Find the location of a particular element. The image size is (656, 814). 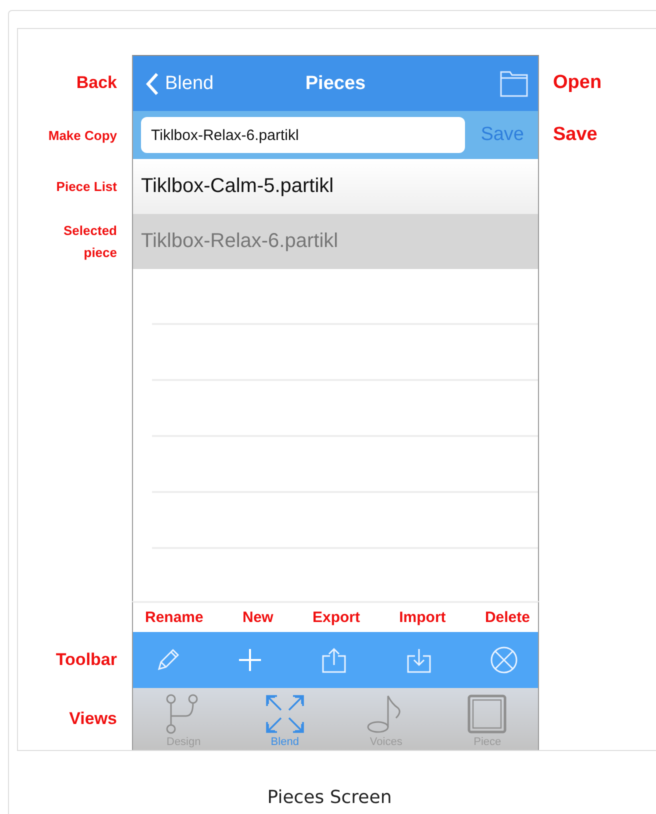

plus-icon is located at coordinates (250, 660).